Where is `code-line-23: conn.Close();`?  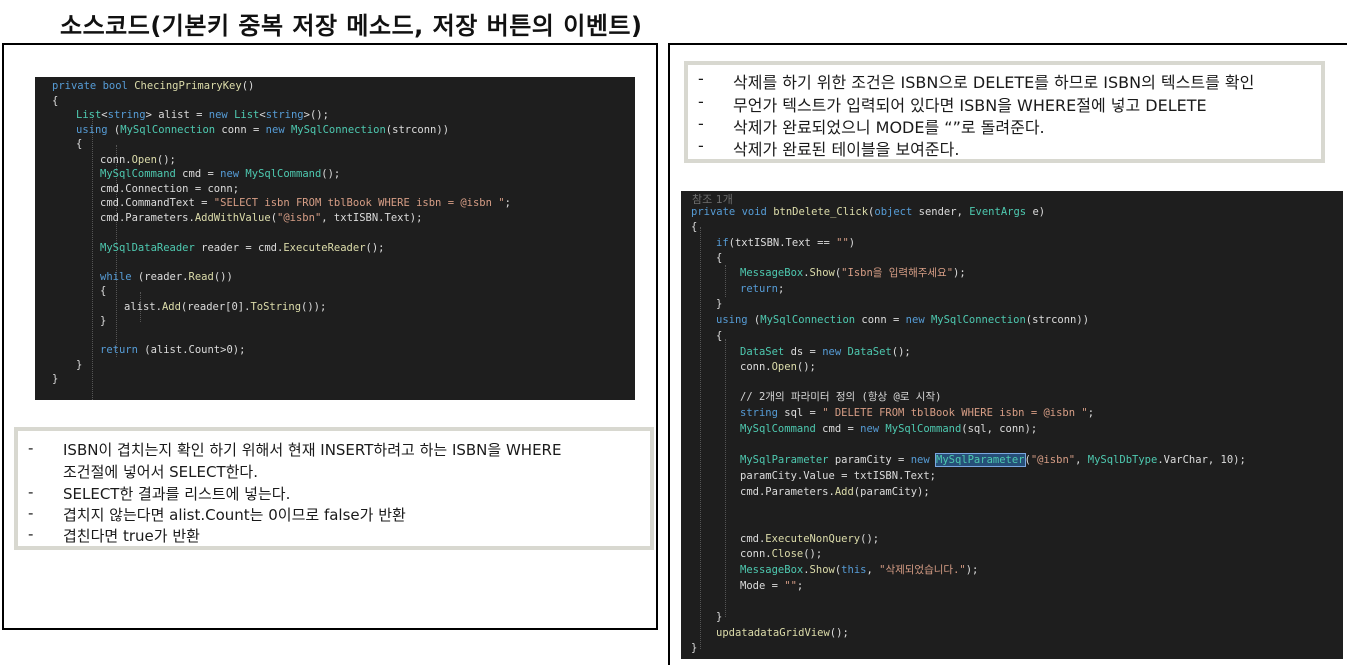
code-line-23: conn.Close(); is located at coordinates (781, 554).